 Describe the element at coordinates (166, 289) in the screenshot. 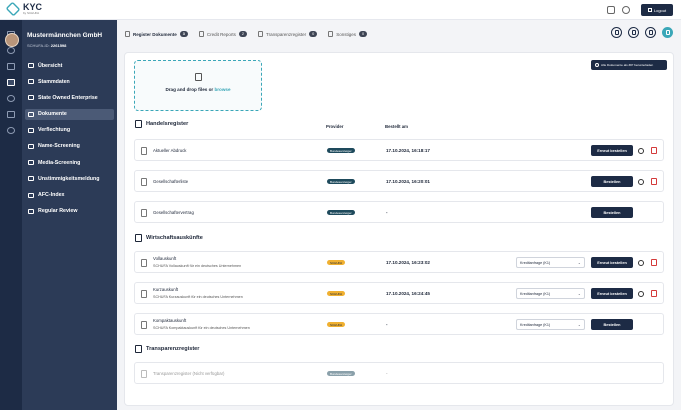

I see `document-name: Kurzauskunft` at that location.